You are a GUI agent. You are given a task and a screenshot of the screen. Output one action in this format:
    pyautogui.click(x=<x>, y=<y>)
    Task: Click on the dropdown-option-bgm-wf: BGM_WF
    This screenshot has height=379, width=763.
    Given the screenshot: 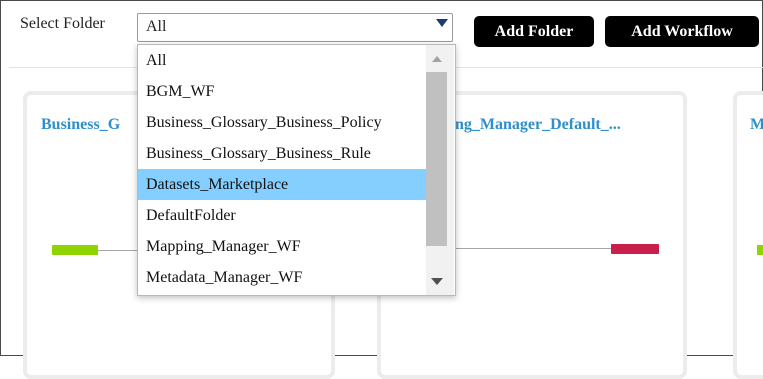 What is the action you would take?
    pyautogui.click(x=282, y=91)
    